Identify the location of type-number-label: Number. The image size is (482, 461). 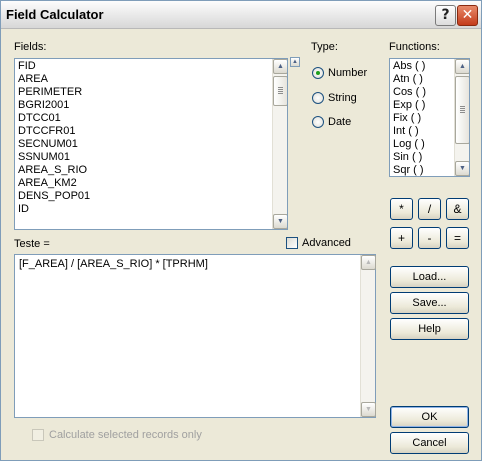
(347, 73).